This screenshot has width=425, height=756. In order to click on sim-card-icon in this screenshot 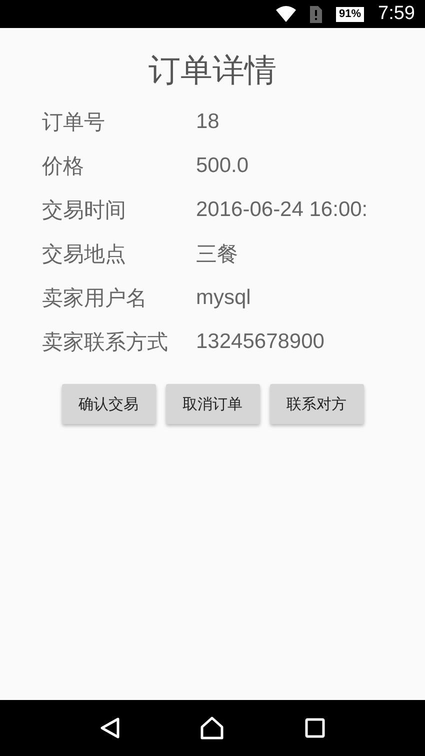, I will do `click(316, 14)`.